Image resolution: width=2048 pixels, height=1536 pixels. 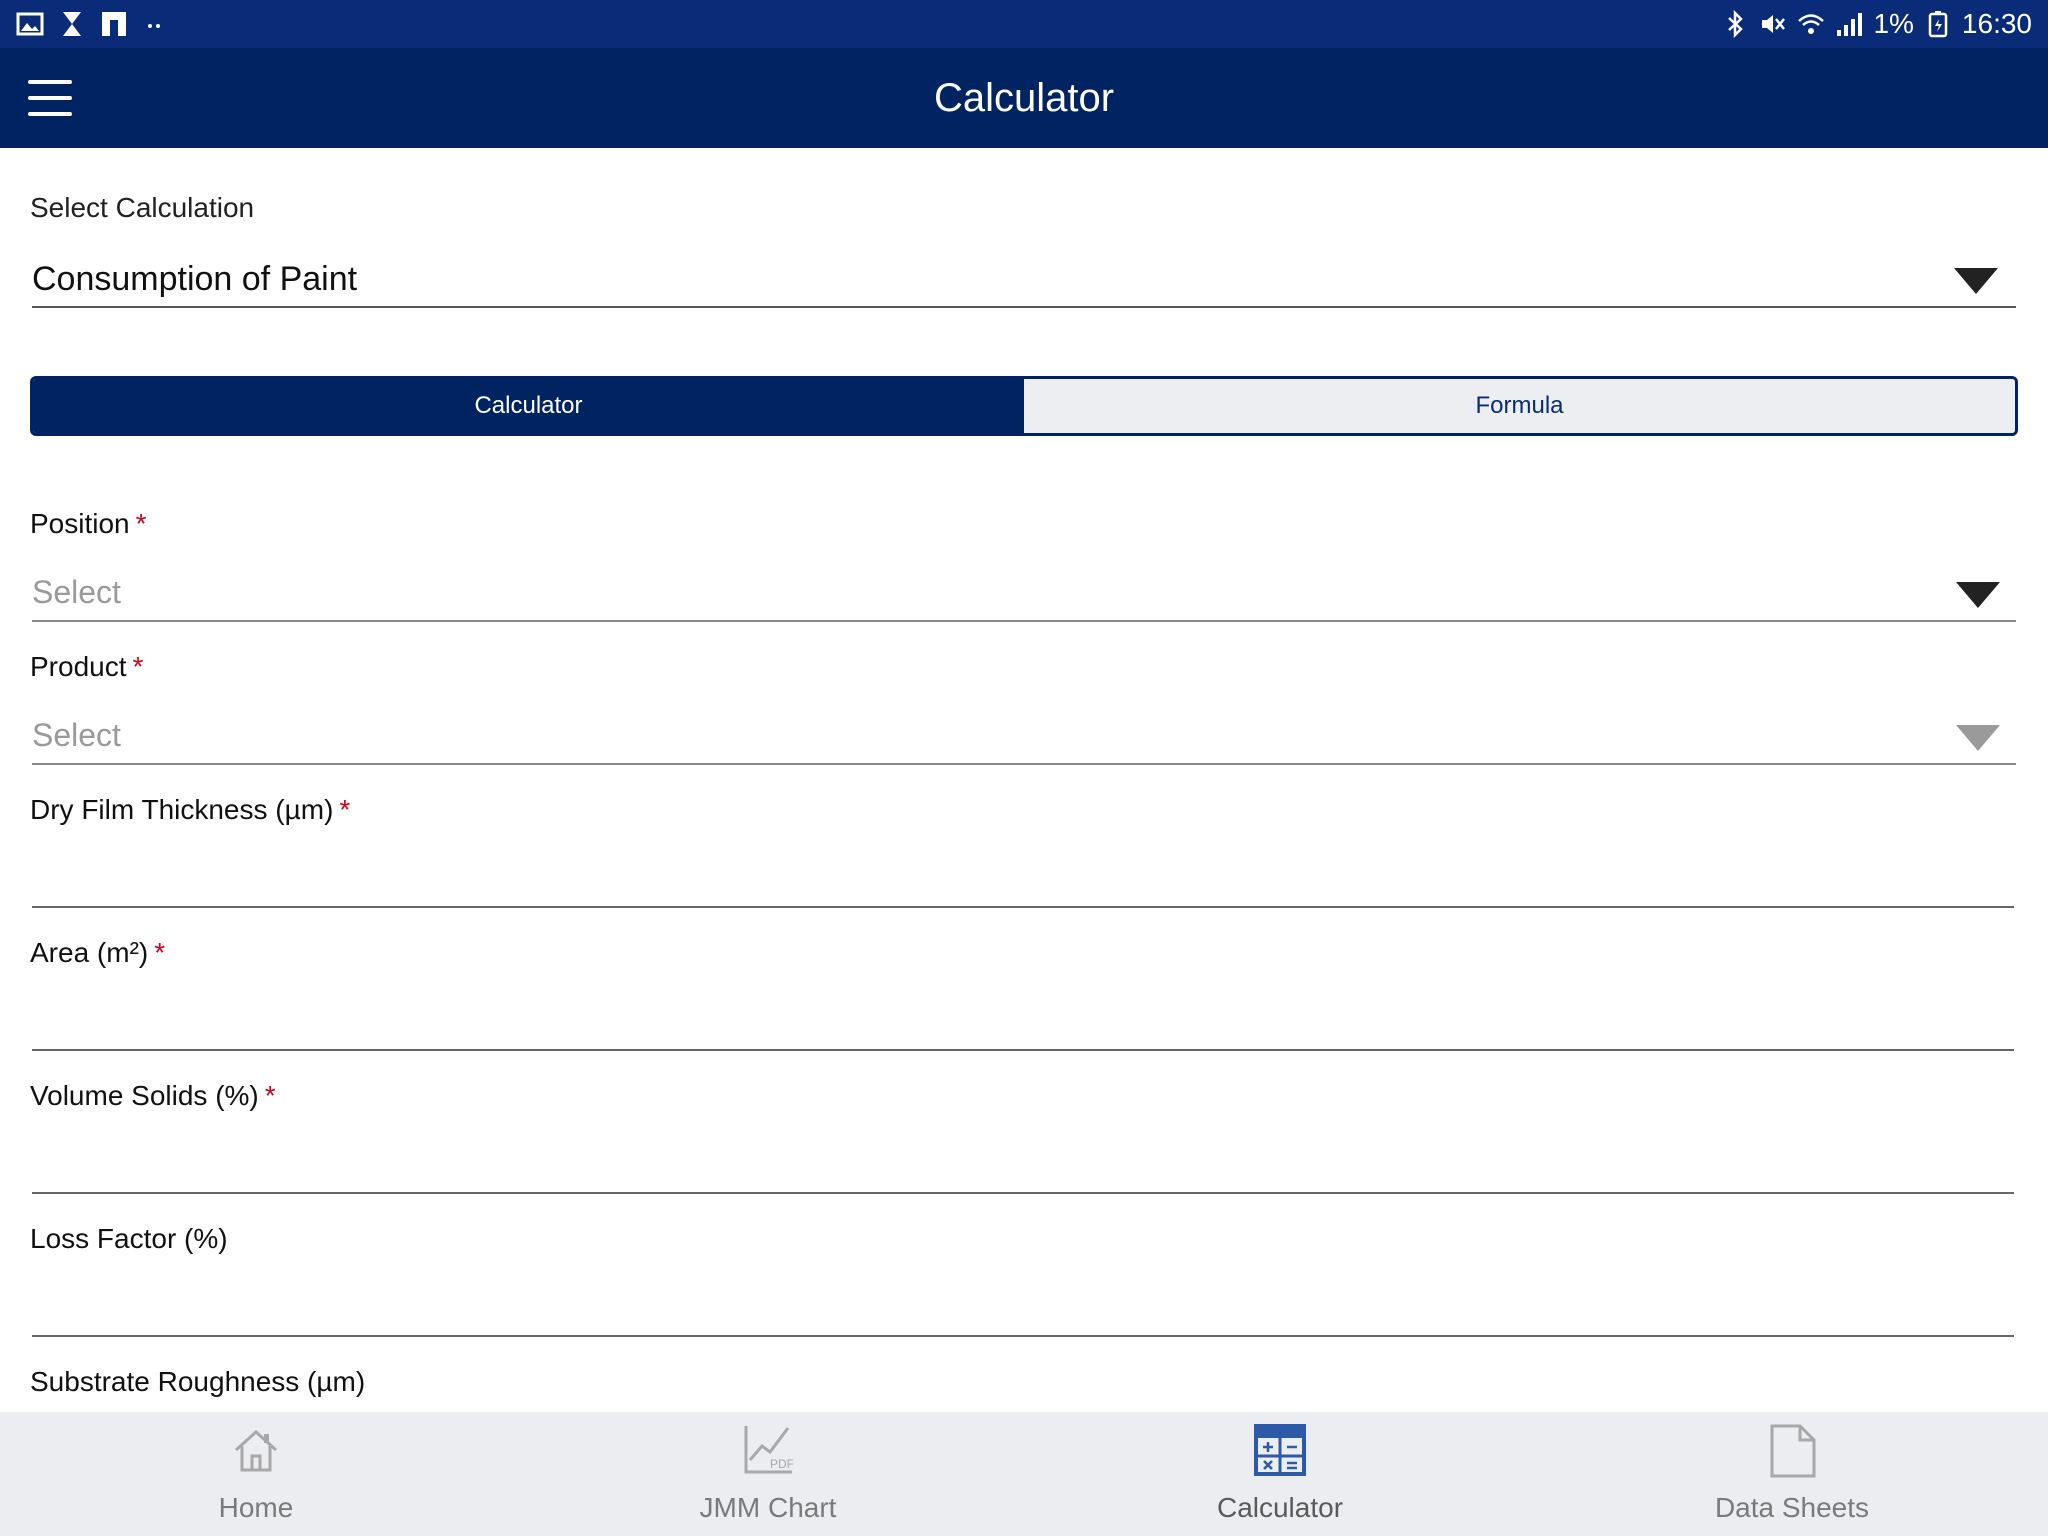 I want to click on volume-solids-input, so click(x=1023, y=1166).